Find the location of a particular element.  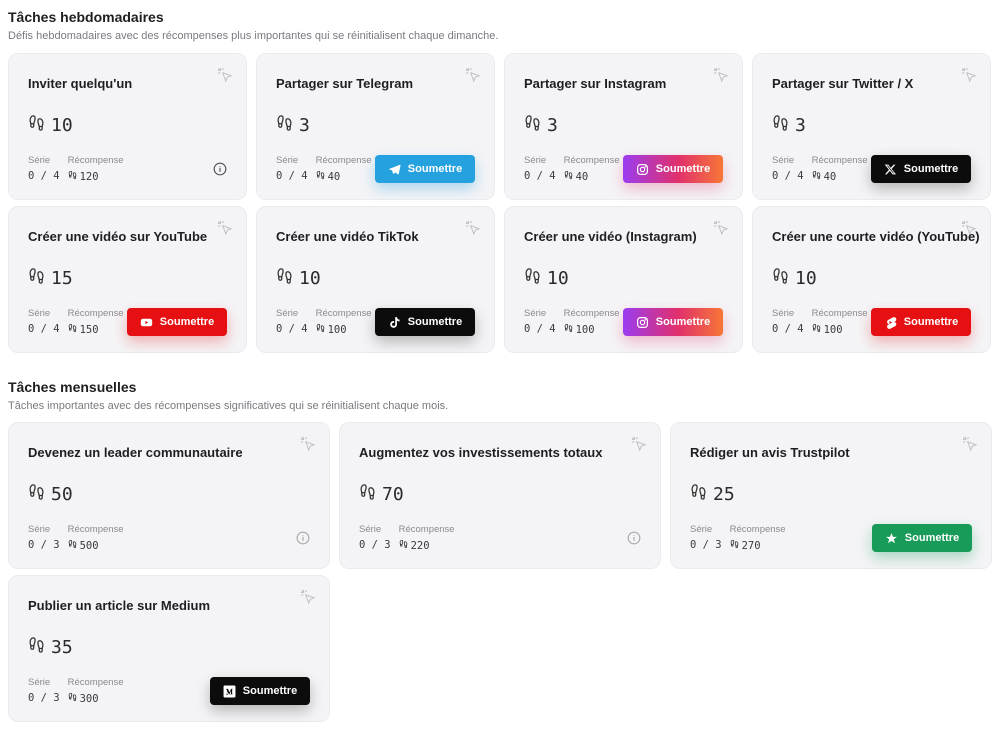

submit-button-tiktok: Soumettre is located at coordinates (425, 322).